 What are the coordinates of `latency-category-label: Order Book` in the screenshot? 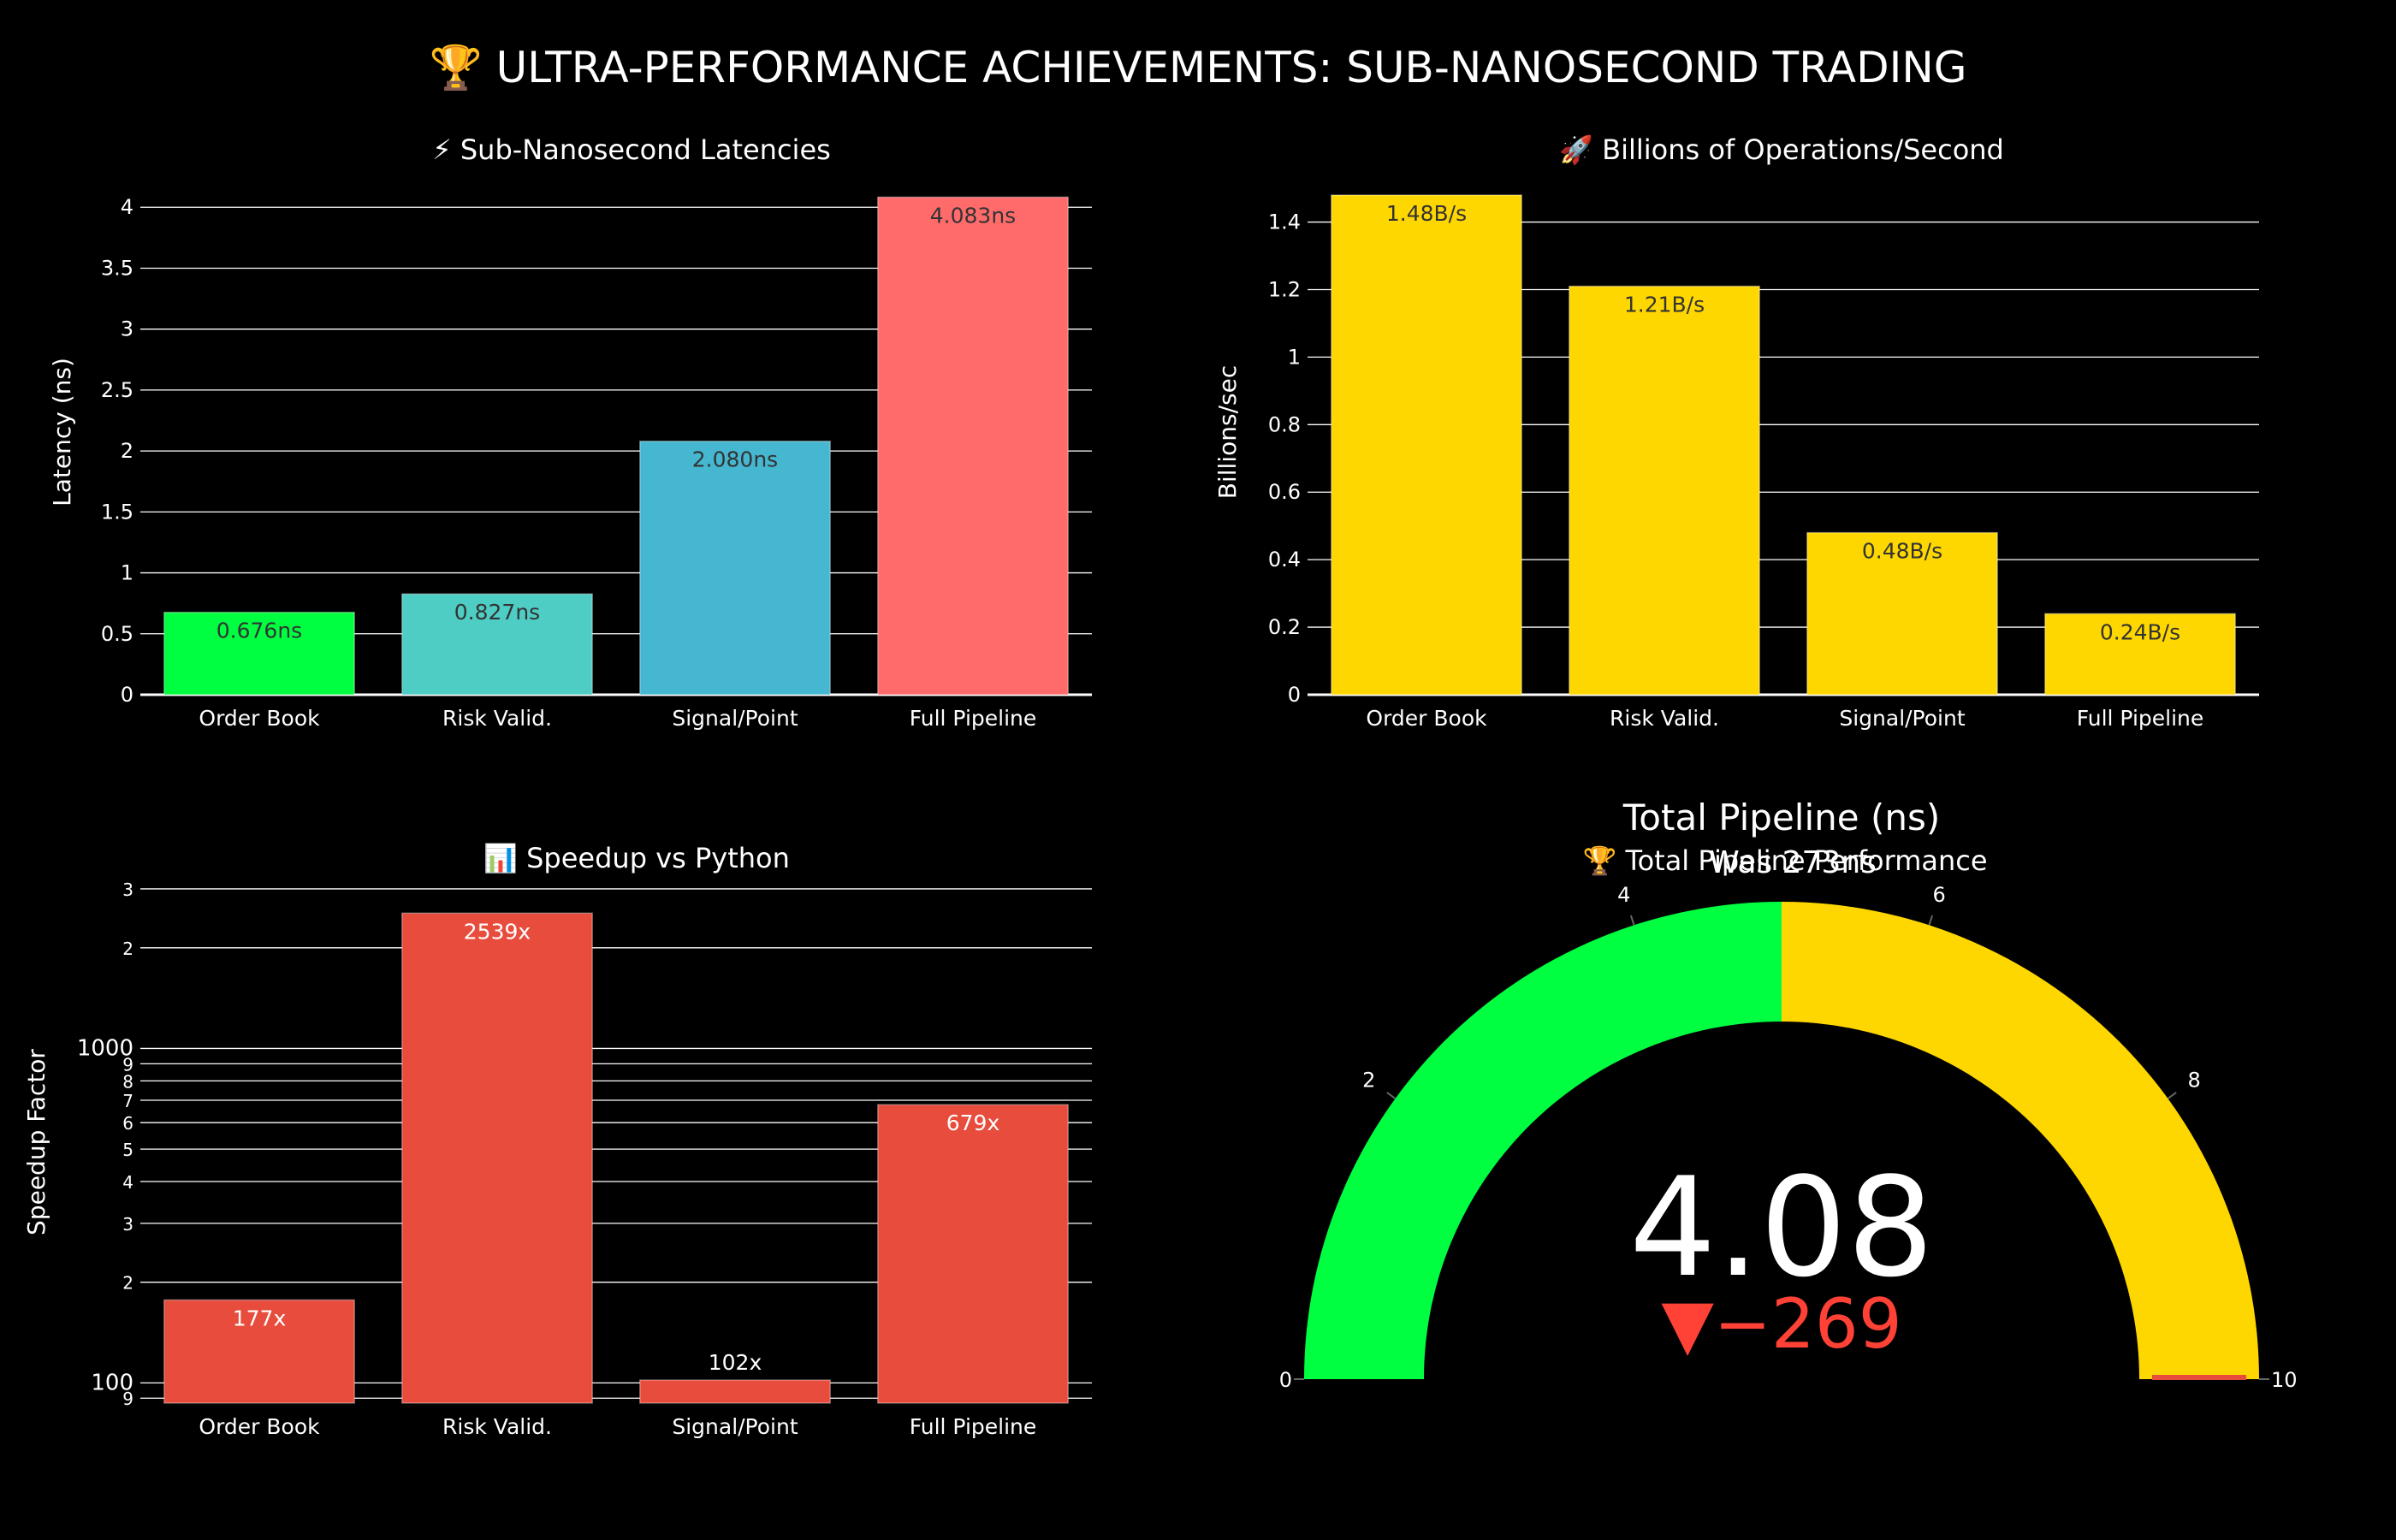 It's located at (259, 718).